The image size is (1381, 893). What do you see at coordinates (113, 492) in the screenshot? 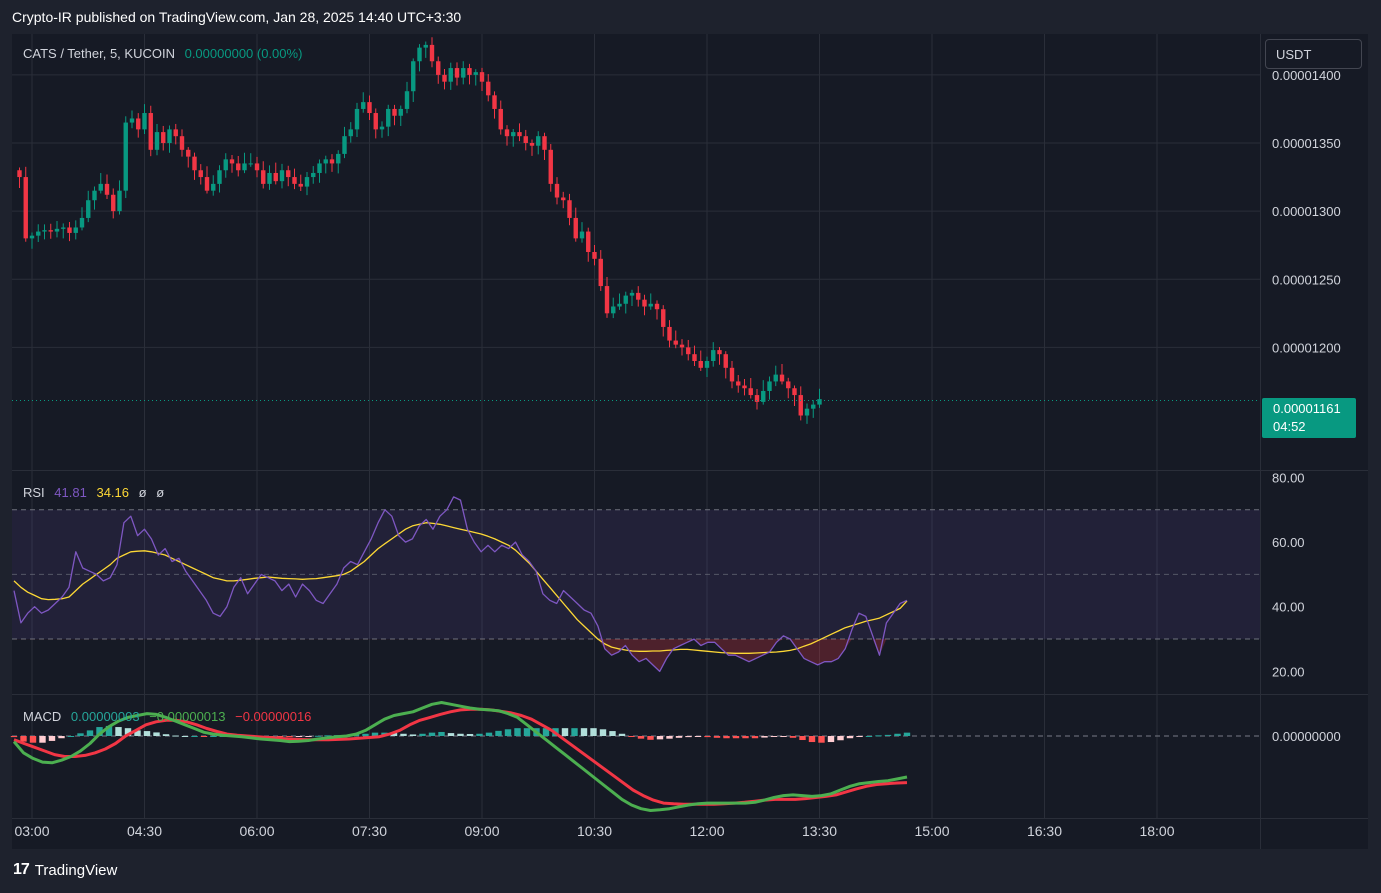
I see `rsi-ma-value: 34.16` at bounding box center [113, 492].